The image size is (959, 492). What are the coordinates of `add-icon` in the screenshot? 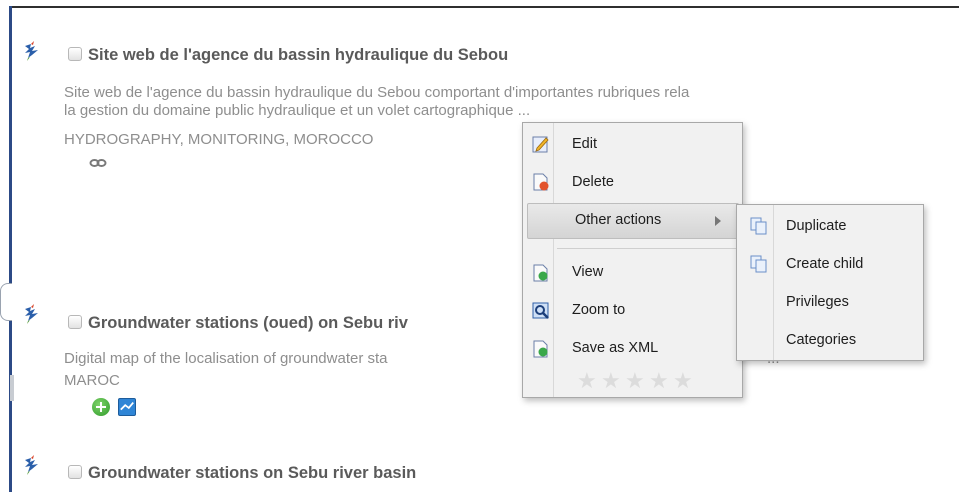 It's located at (101, 407).